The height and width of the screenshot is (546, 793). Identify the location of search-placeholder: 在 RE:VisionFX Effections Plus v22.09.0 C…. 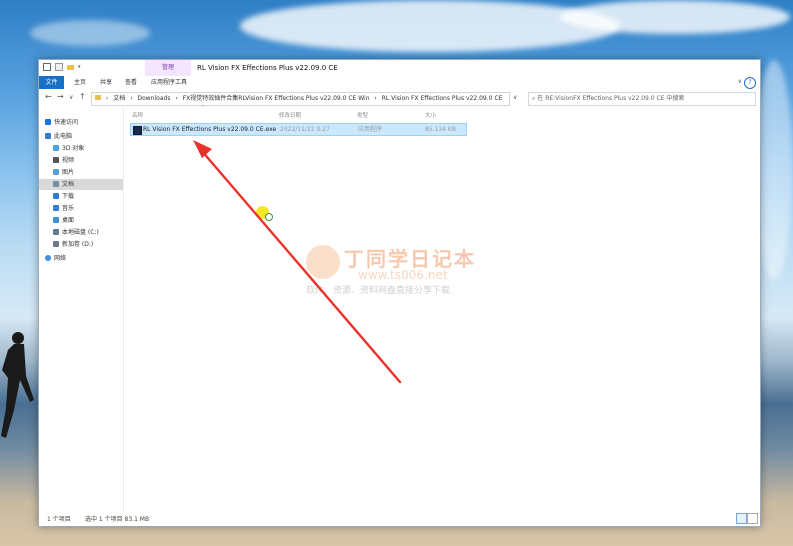
(611, 98).